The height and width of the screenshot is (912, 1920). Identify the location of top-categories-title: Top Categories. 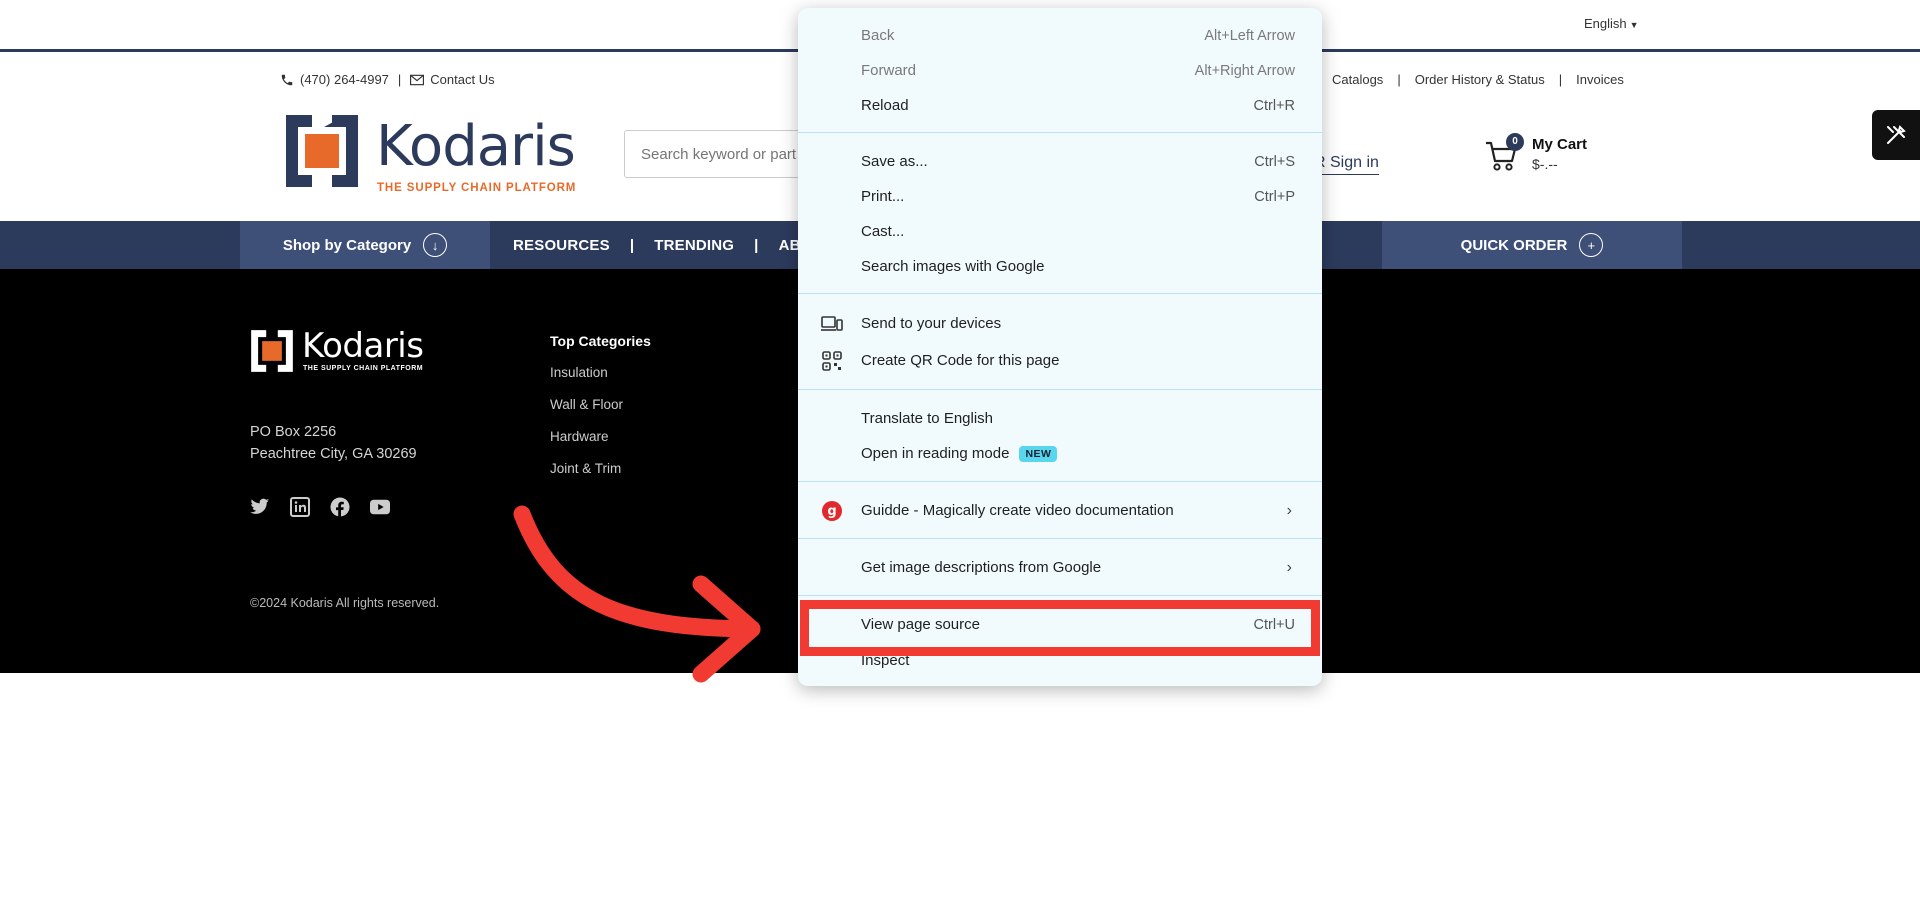
(600, 341).